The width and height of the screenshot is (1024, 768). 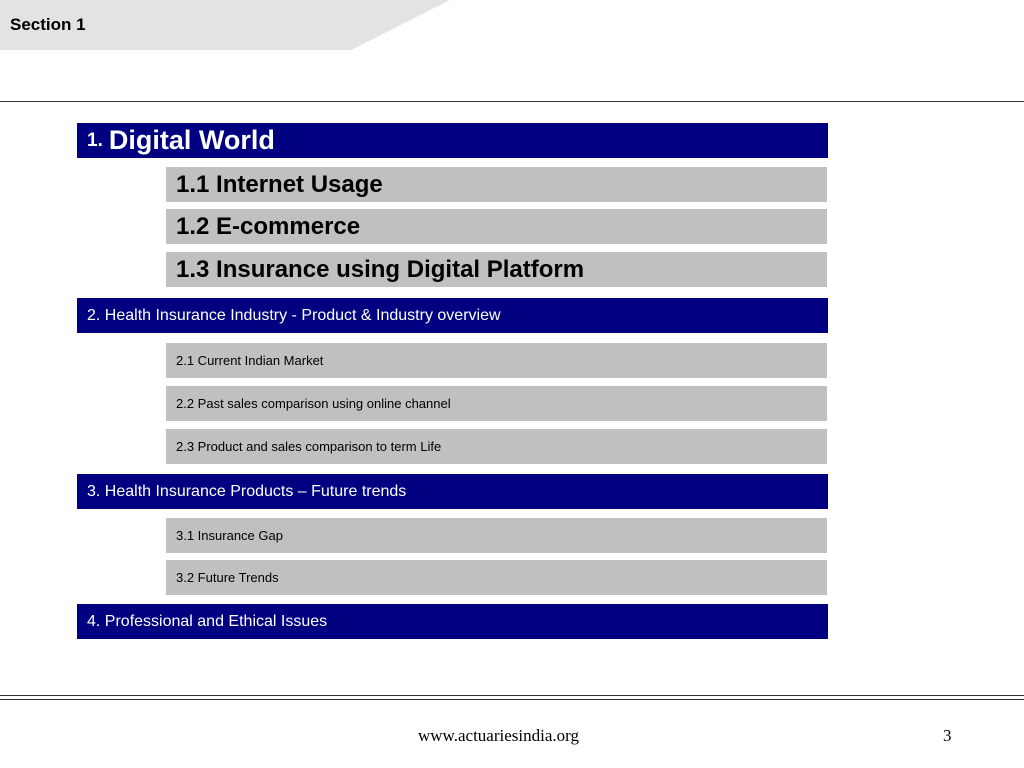 I want to click on section-tab: Section 1, so click(x=225, y=25).